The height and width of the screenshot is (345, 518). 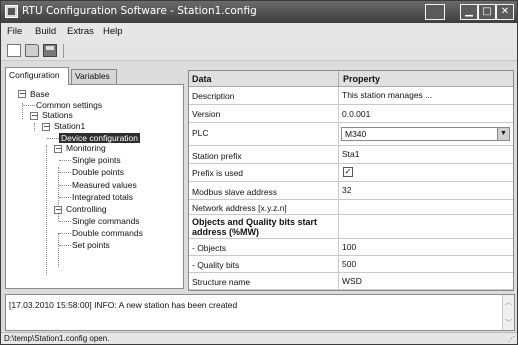 I want to click on table-row: Modbus slave address 32, so click(x=351, y=191).